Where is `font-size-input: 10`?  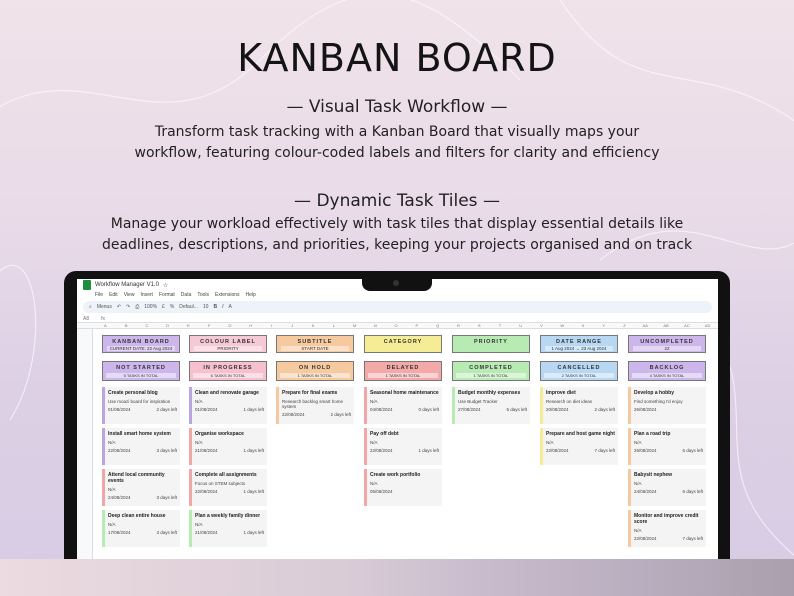
font-size-input: 10 is located at coordinates (206, 307).